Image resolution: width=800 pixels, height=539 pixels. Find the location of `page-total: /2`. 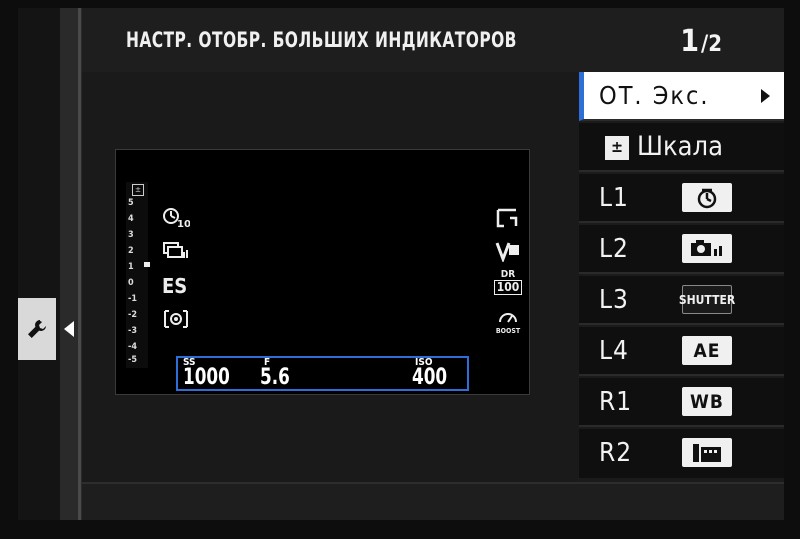

page-total: /2 is located at coordinates (711, 44).